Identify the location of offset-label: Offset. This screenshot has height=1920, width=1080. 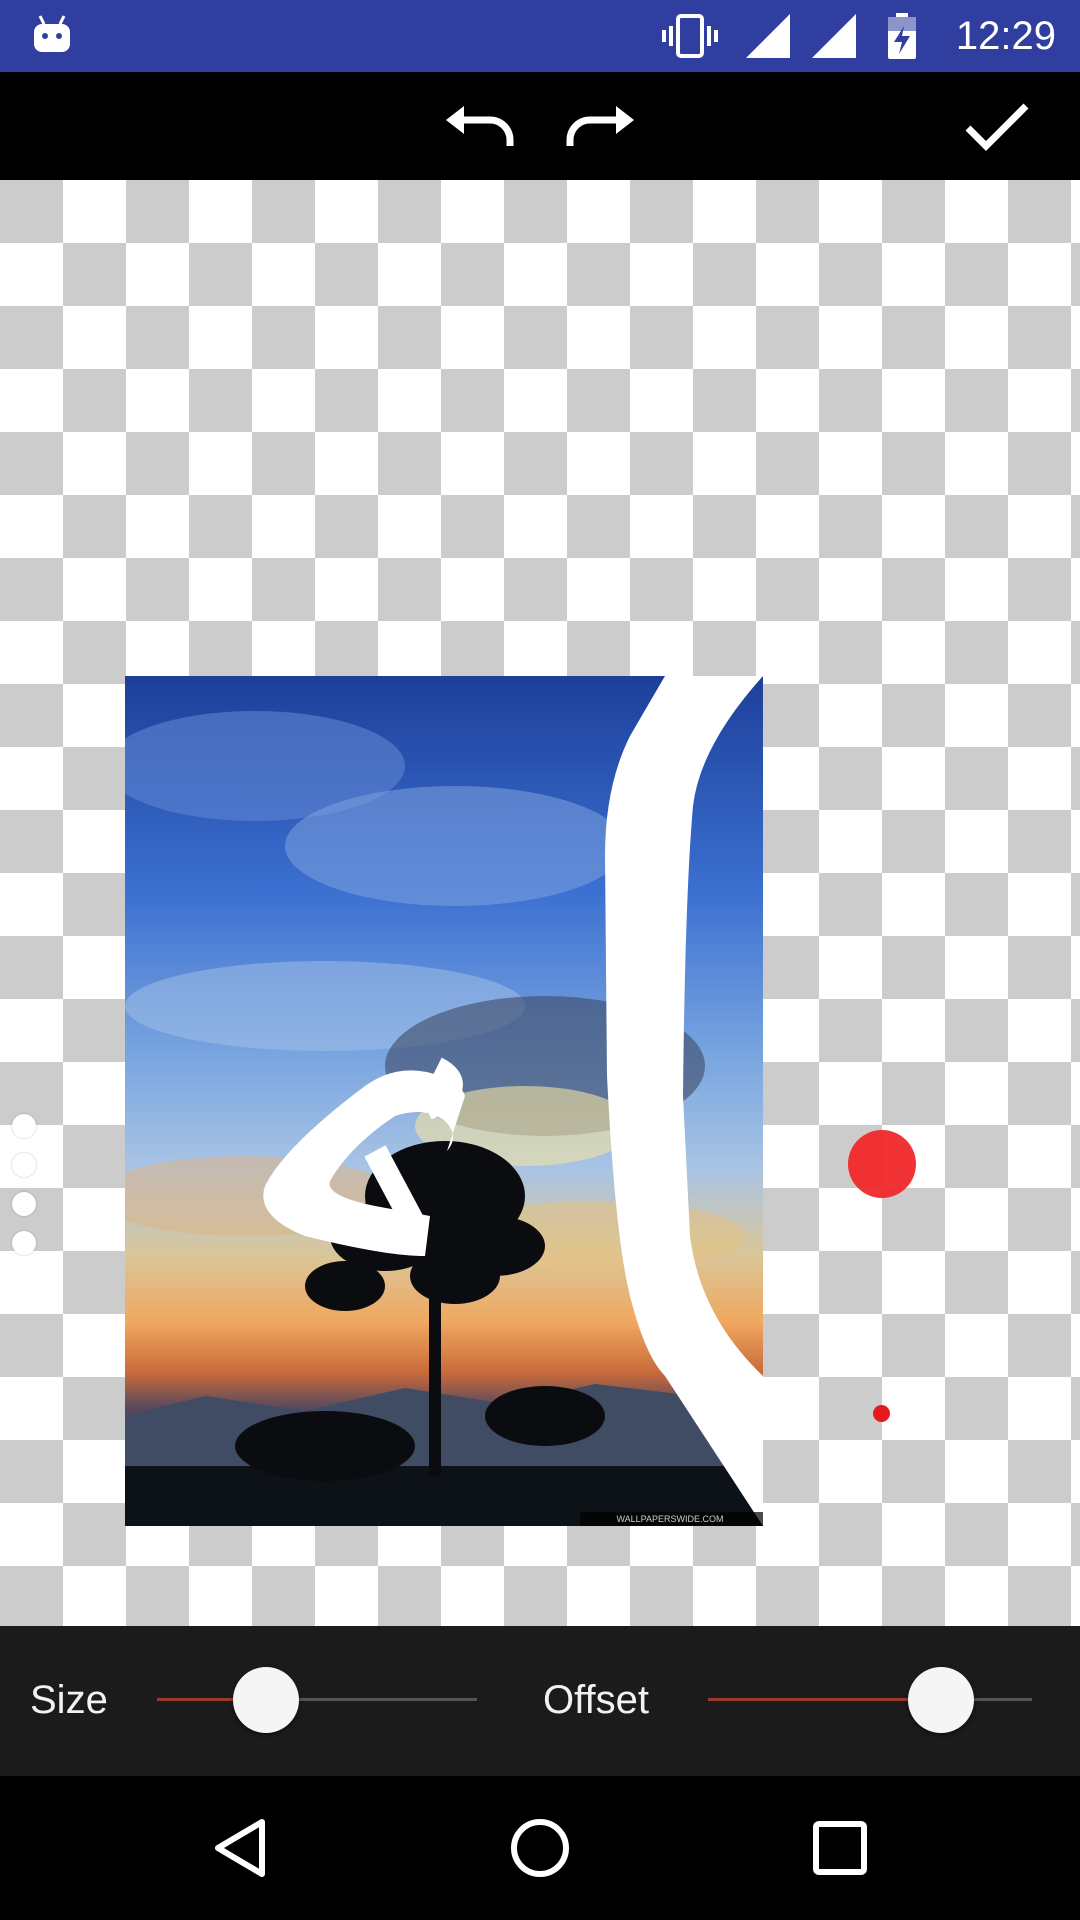
(596, 1700).